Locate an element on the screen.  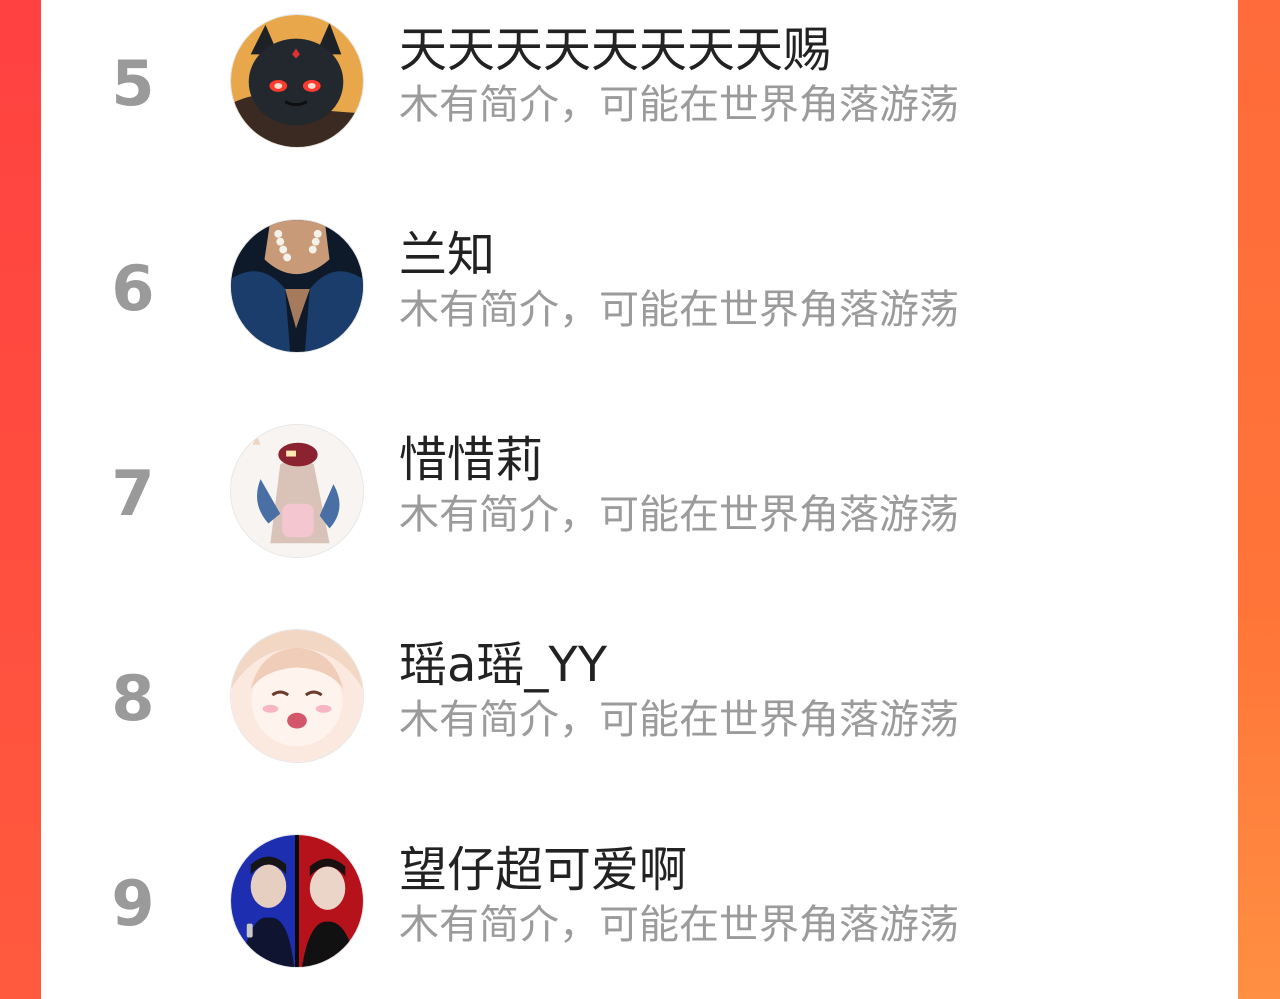
anime-girl-avatar-icon is located at coordinates (297, 696).